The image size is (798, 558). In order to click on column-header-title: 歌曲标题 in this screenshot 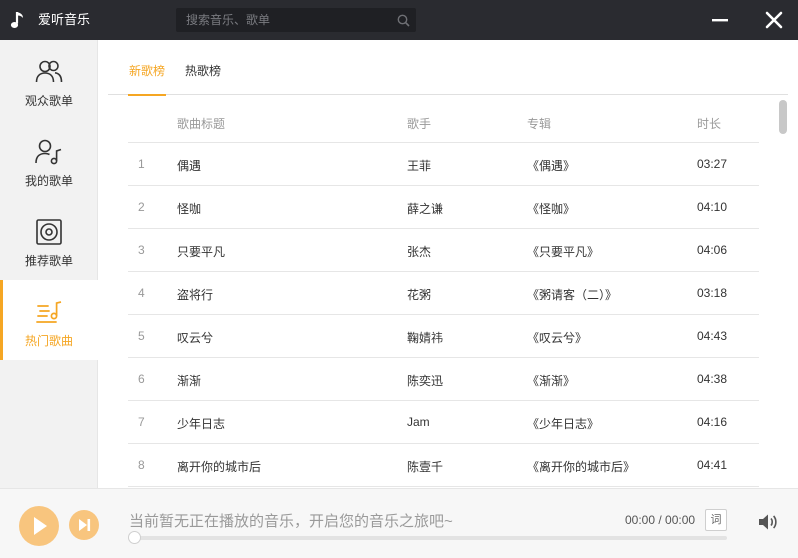, I will do `click(201, 123)`.